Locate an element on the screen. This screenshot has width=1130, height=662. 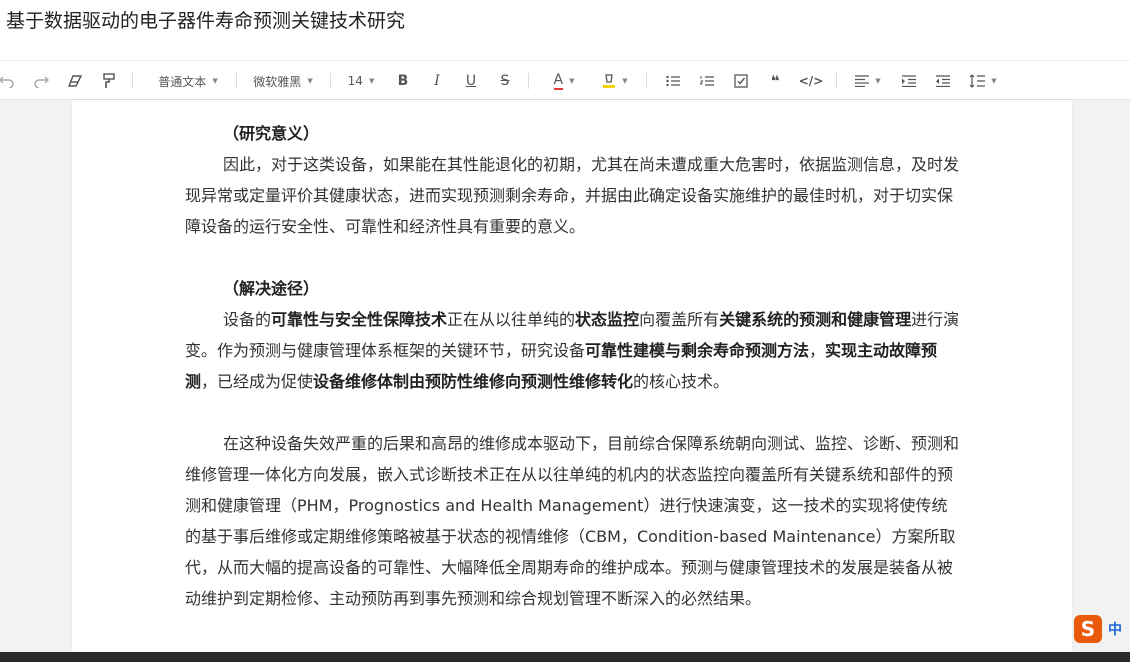
align-left-icon is located at coordinates (862, 81).